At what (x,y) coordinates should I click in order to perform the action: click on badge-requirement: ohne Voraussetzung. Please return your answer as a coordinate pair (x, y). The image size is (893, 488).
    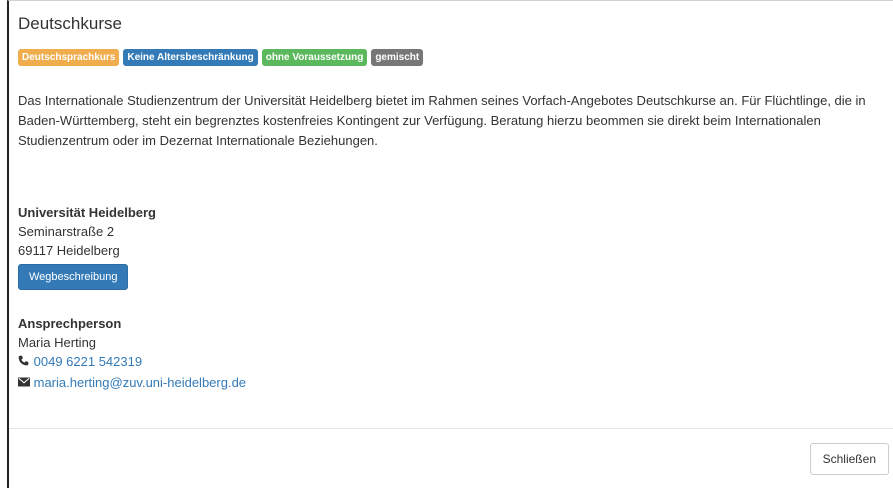
    Looking at the image, I should click on (314, 57).